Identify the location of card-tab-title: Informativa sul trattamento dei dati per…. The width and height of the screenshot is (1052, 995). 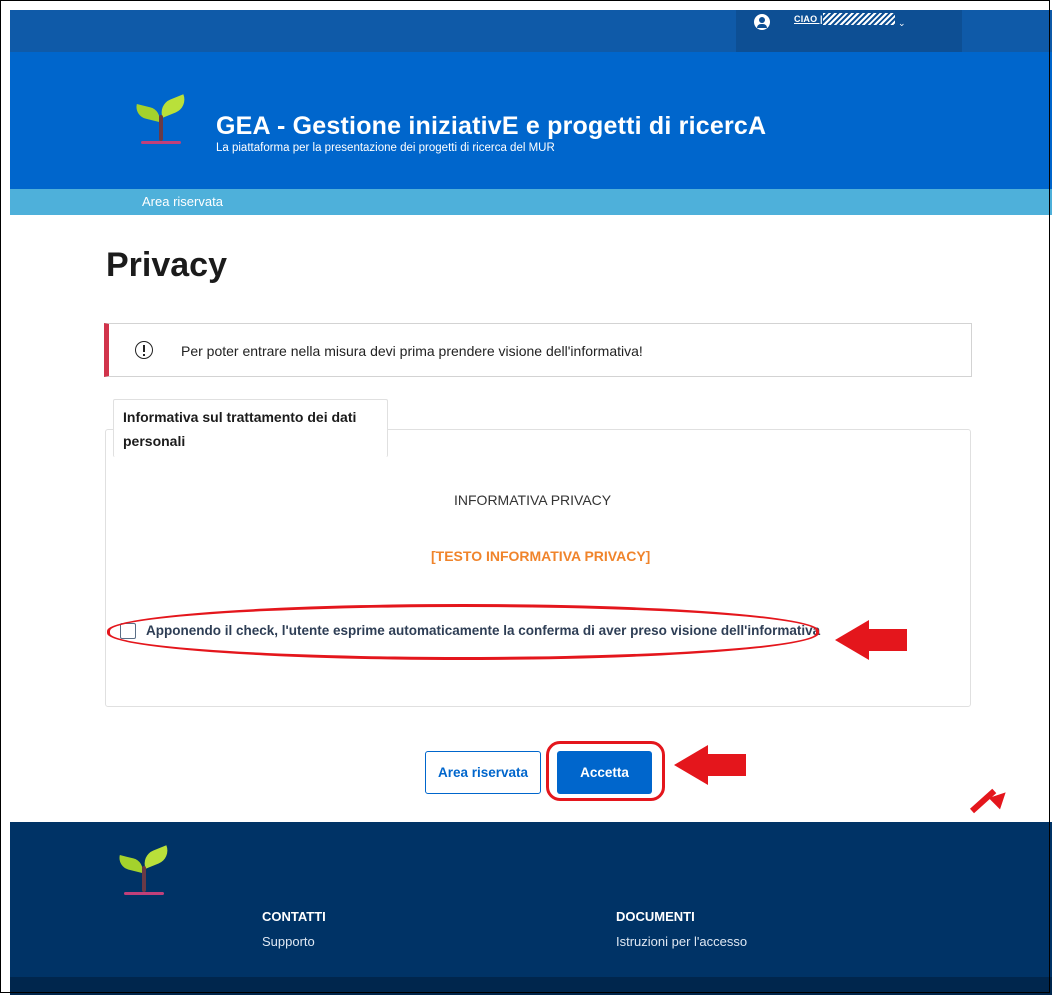
(240, 429).